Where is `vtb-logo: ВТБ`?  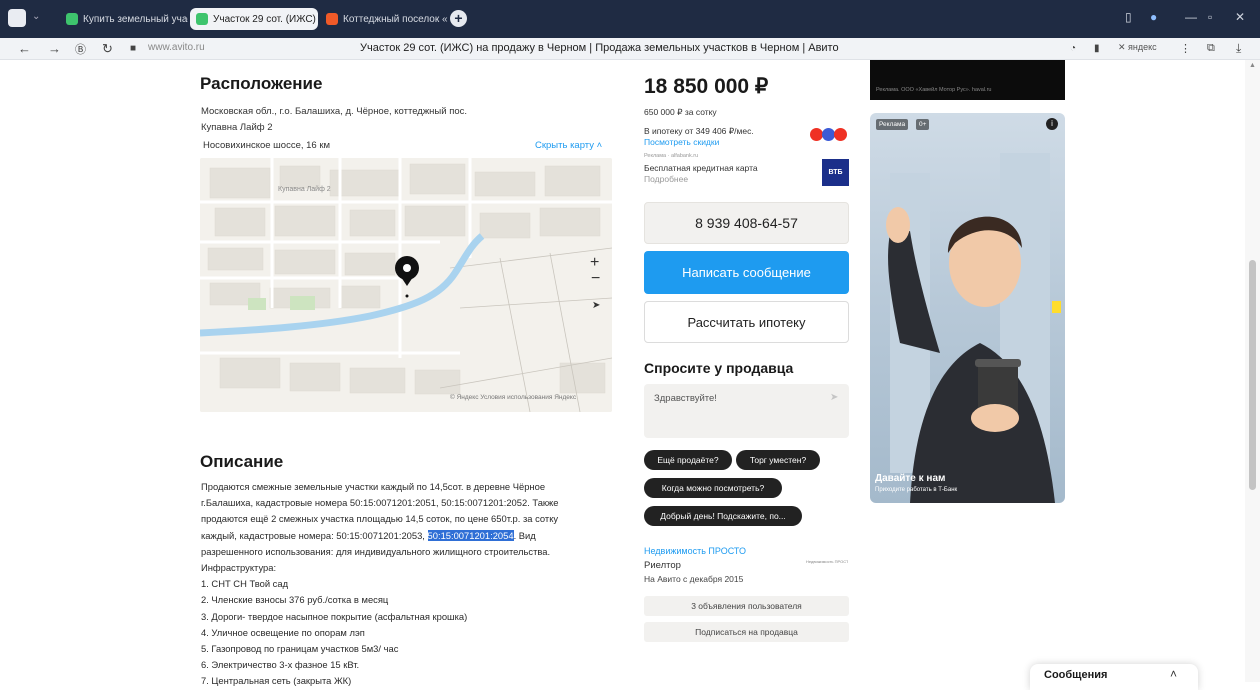 vtb-logo: ВТБ is located at coordinates (835, 172).